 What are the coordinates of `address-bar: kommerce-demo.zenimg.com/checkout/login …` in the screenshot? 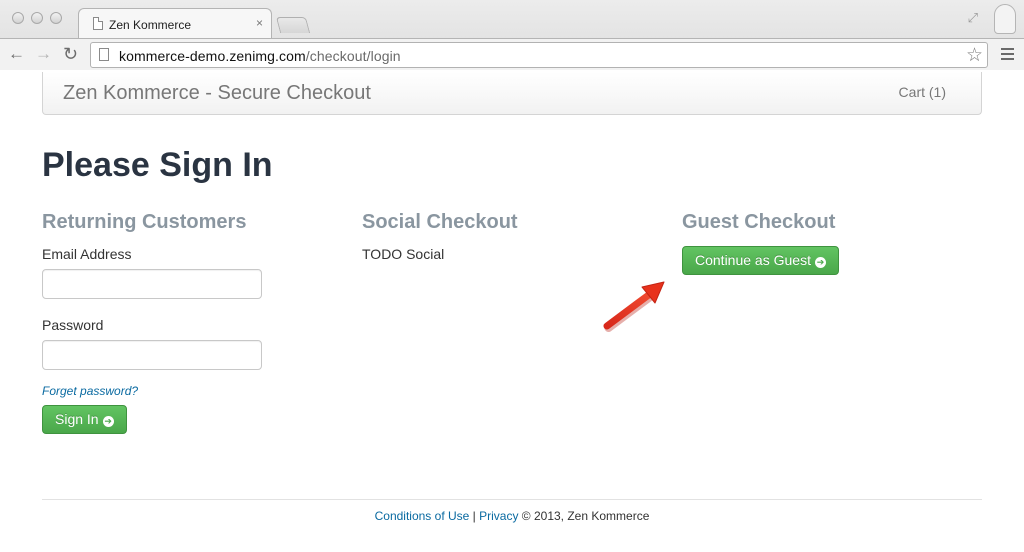 It's located at (539, 55).